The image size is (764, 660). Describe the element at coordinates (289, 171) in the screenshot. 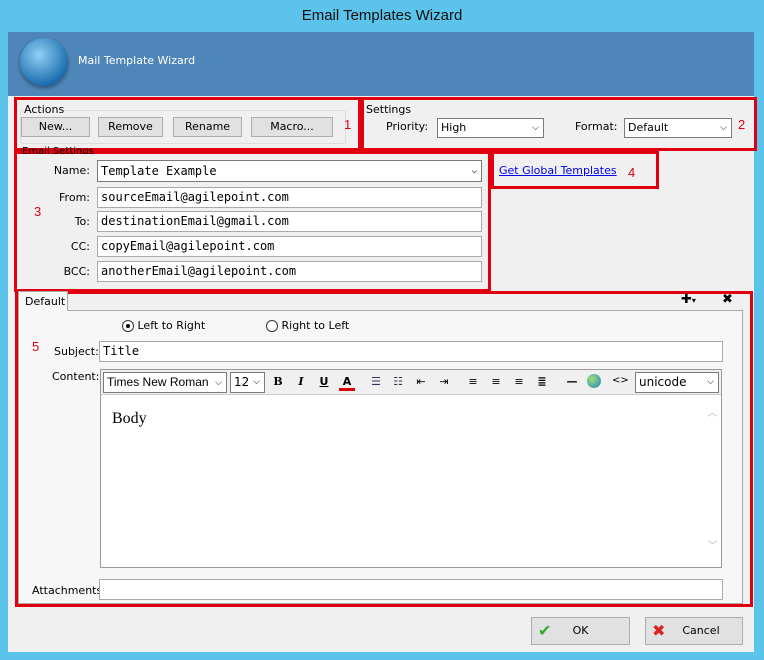

I see `name-select: Template Example ⌵` at that location.